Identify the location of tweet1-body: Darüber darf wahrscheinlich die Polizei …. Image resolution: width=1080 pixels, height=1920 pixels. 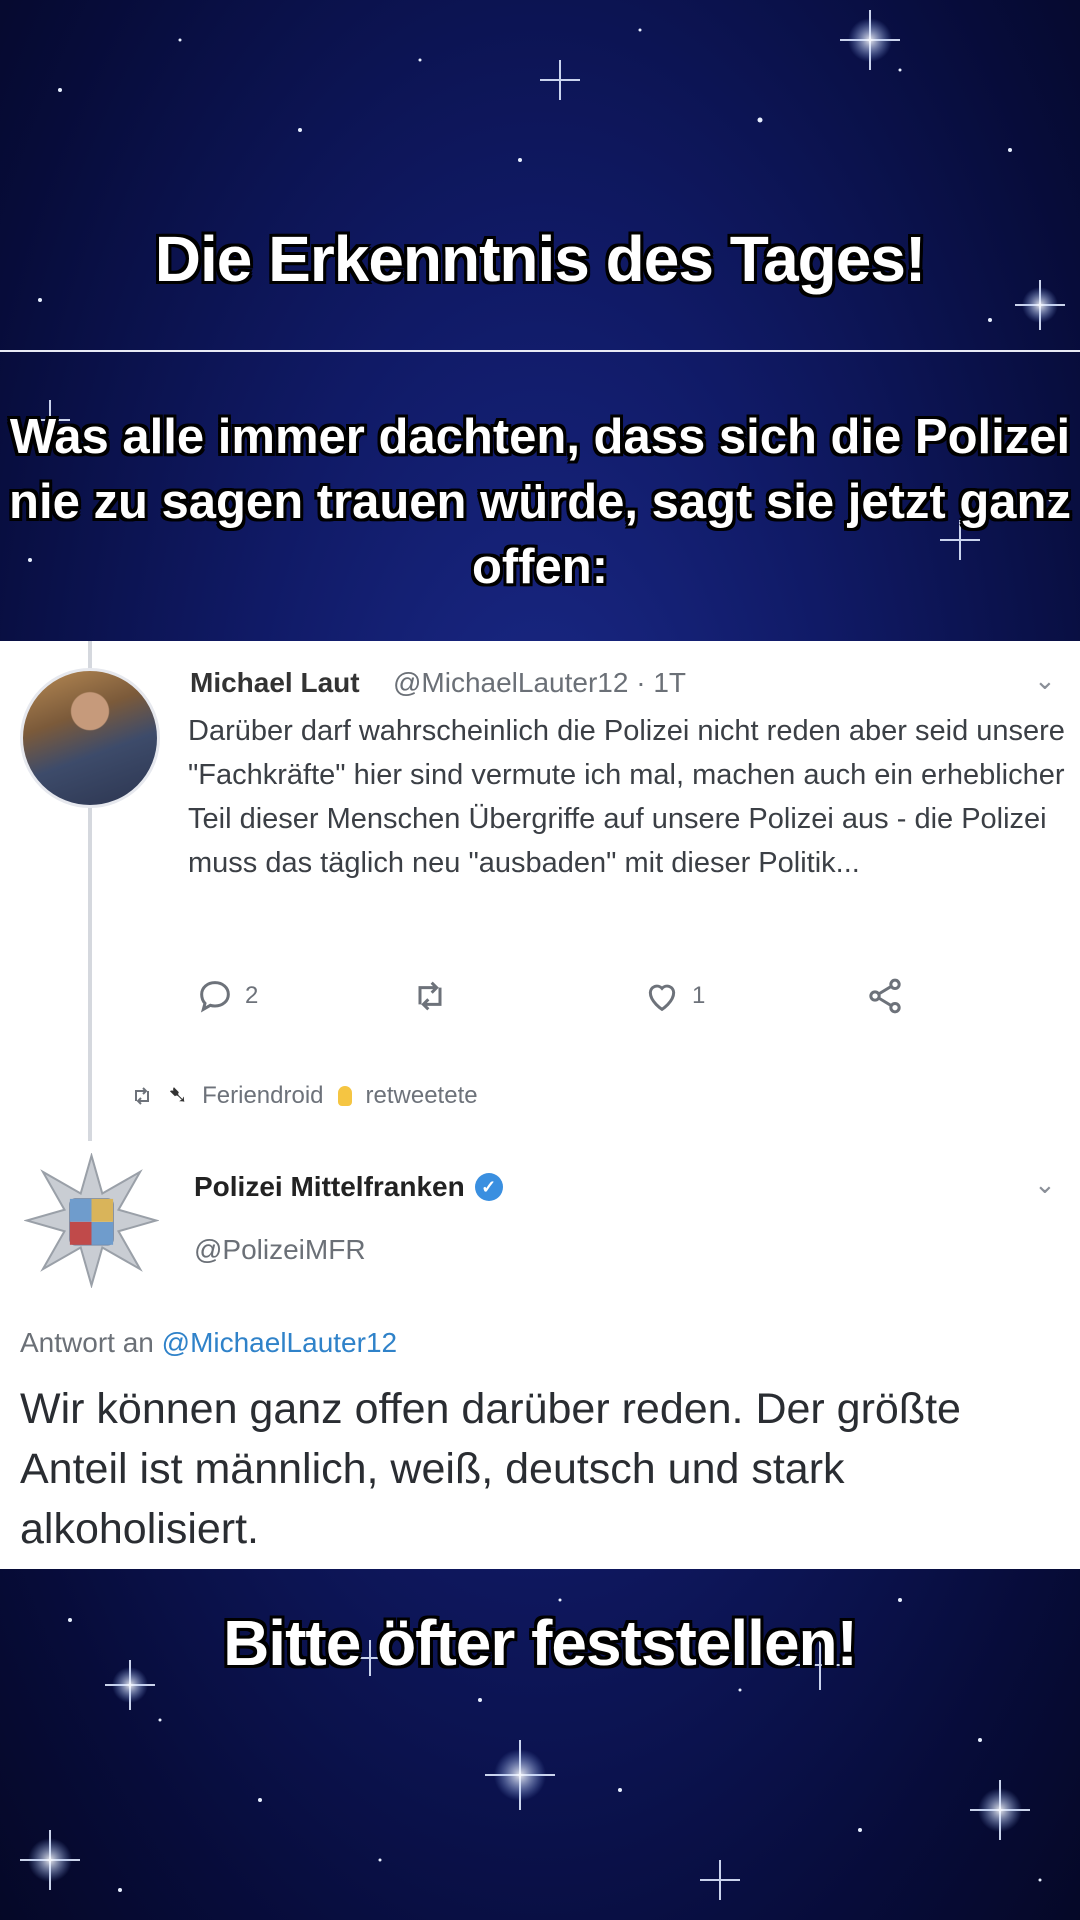
(626, 797).